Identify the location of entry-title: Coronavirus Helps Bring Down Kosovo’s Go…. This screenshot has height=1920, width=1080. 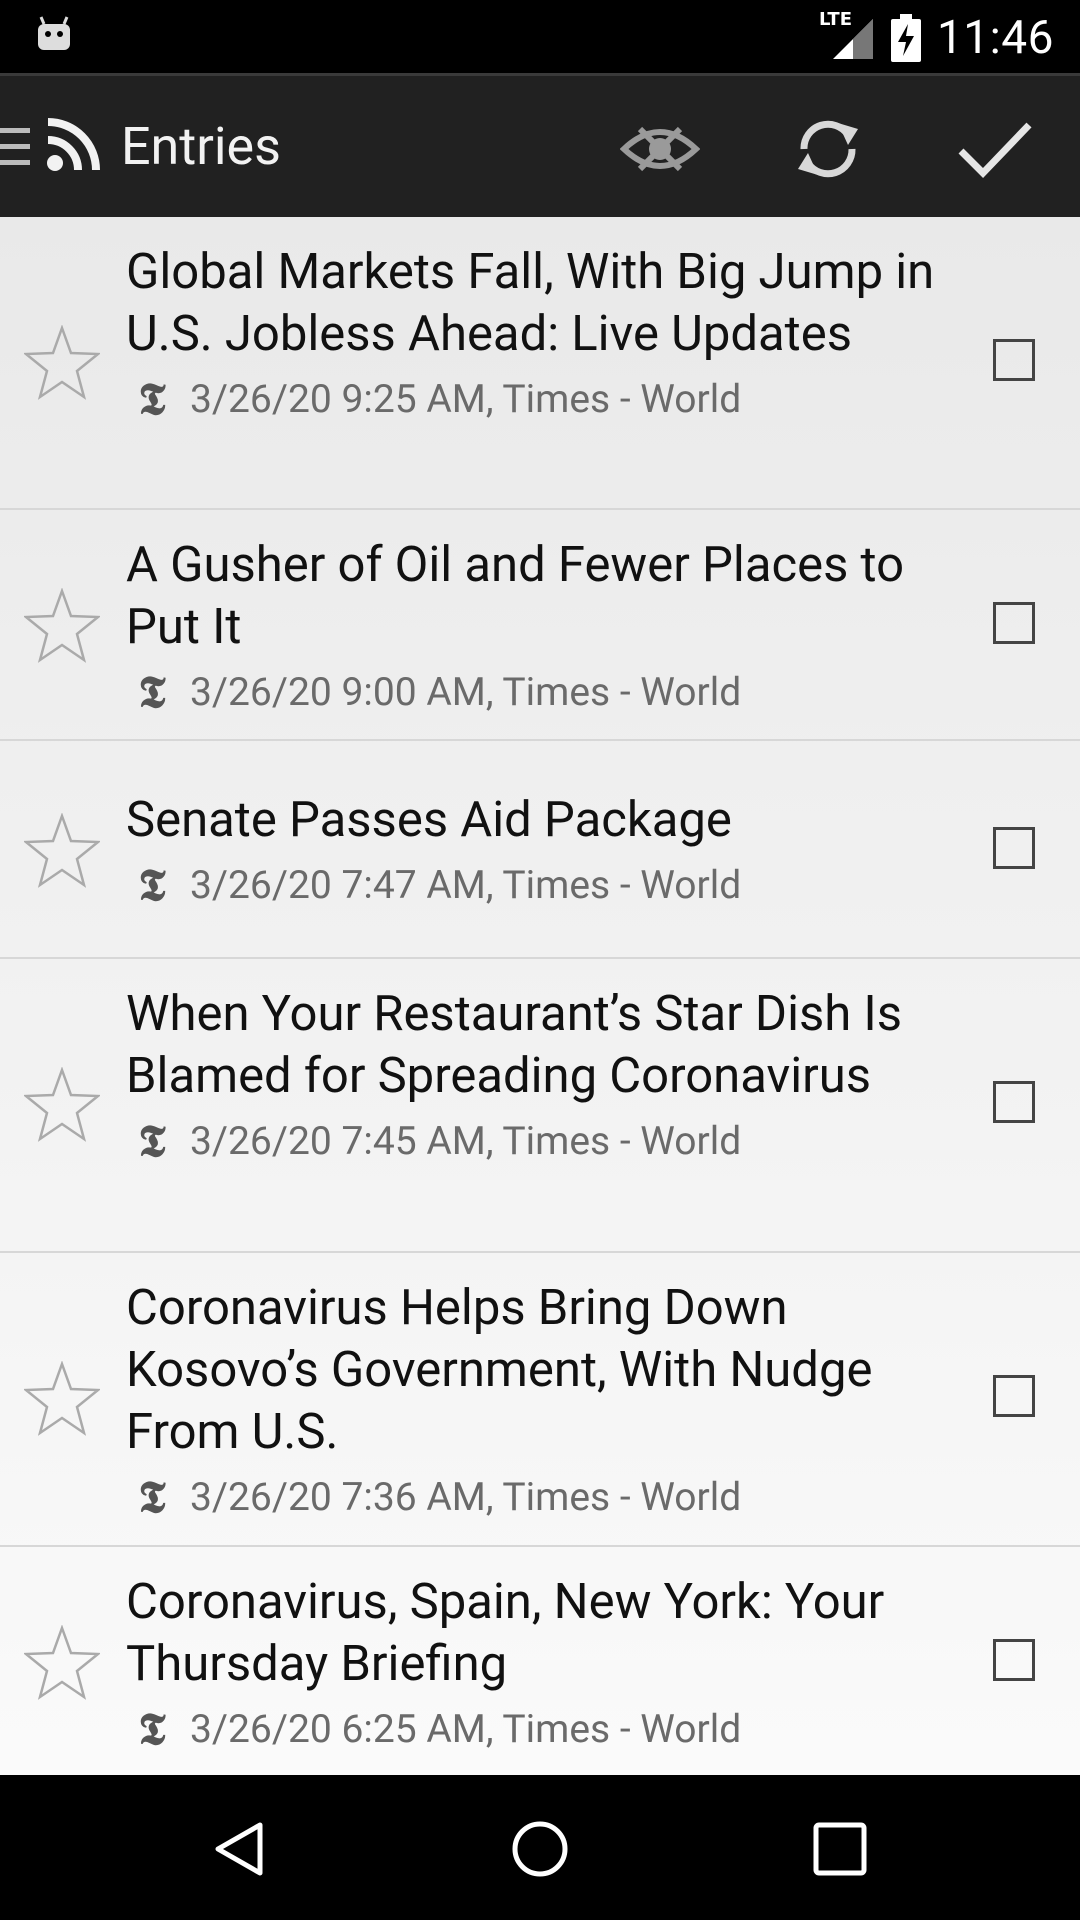
(499, 1369).